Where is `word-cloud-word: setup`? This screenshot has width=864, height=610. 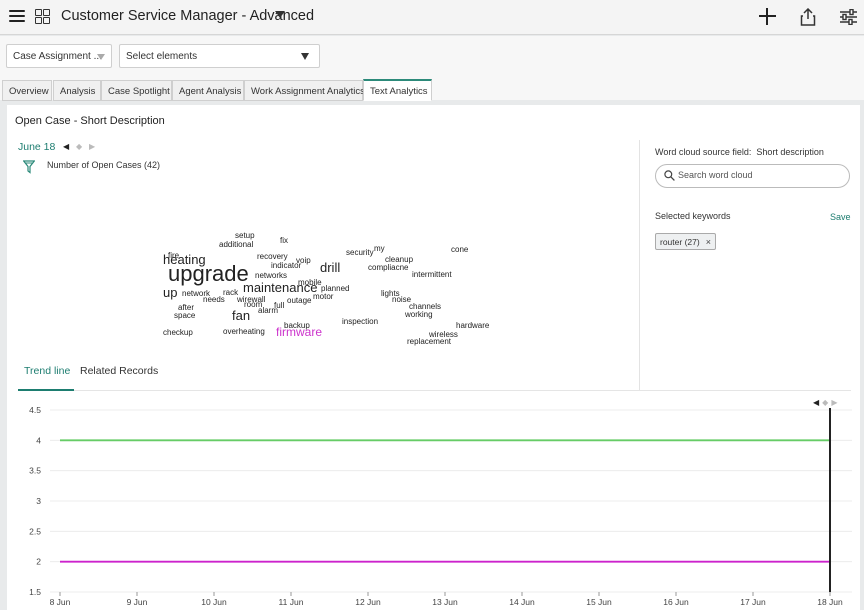
word-cloud-word: setup is located at coordinates (245, 236).